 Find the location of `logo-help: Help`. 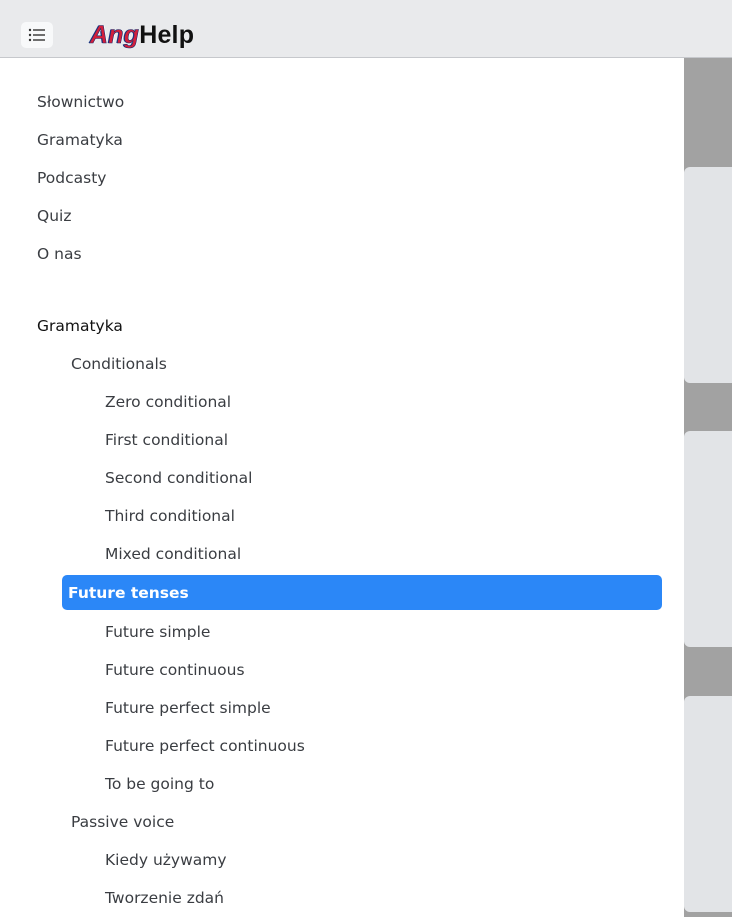

logo-help: Help is located at coordinates (167, 35).